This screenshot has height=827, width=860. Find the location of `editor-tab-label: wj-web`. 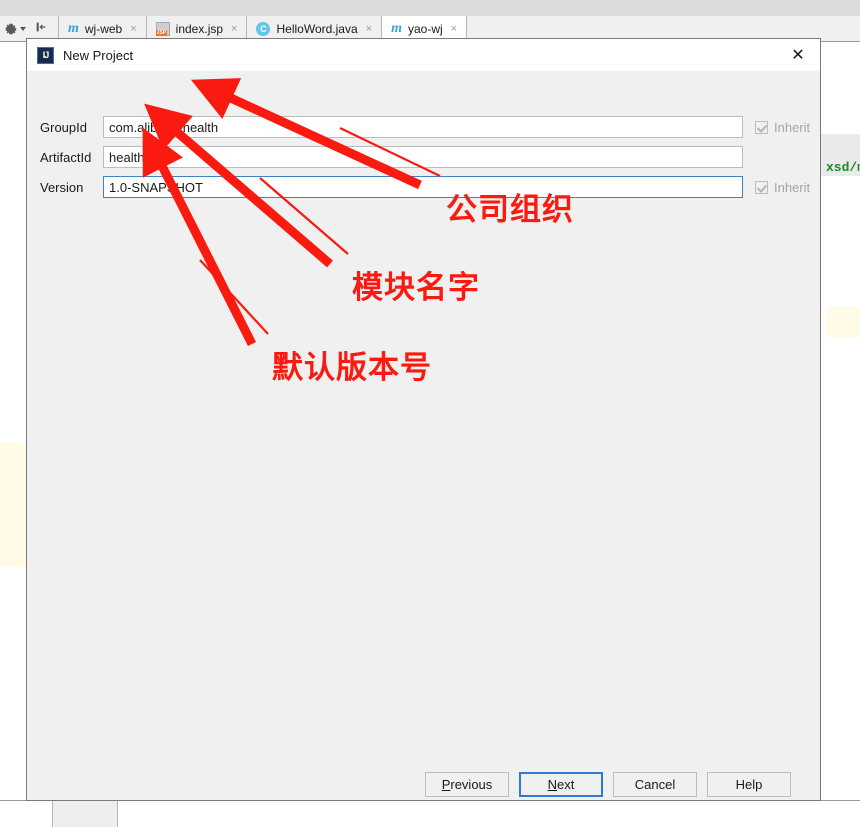

editor-tab-label: wj-web is located at coordinates (103, 29).